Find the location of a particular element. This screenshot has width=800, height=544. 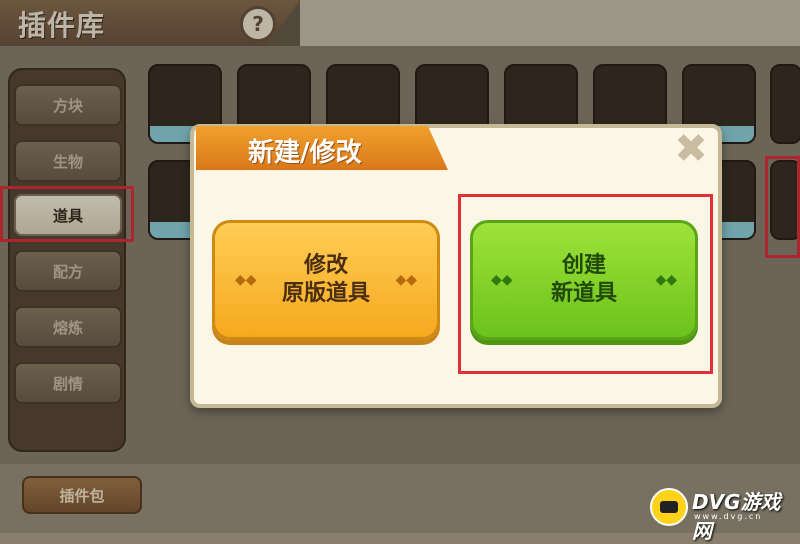

watermark-site: www.dvg.cn is located at coordinates (728, 516).